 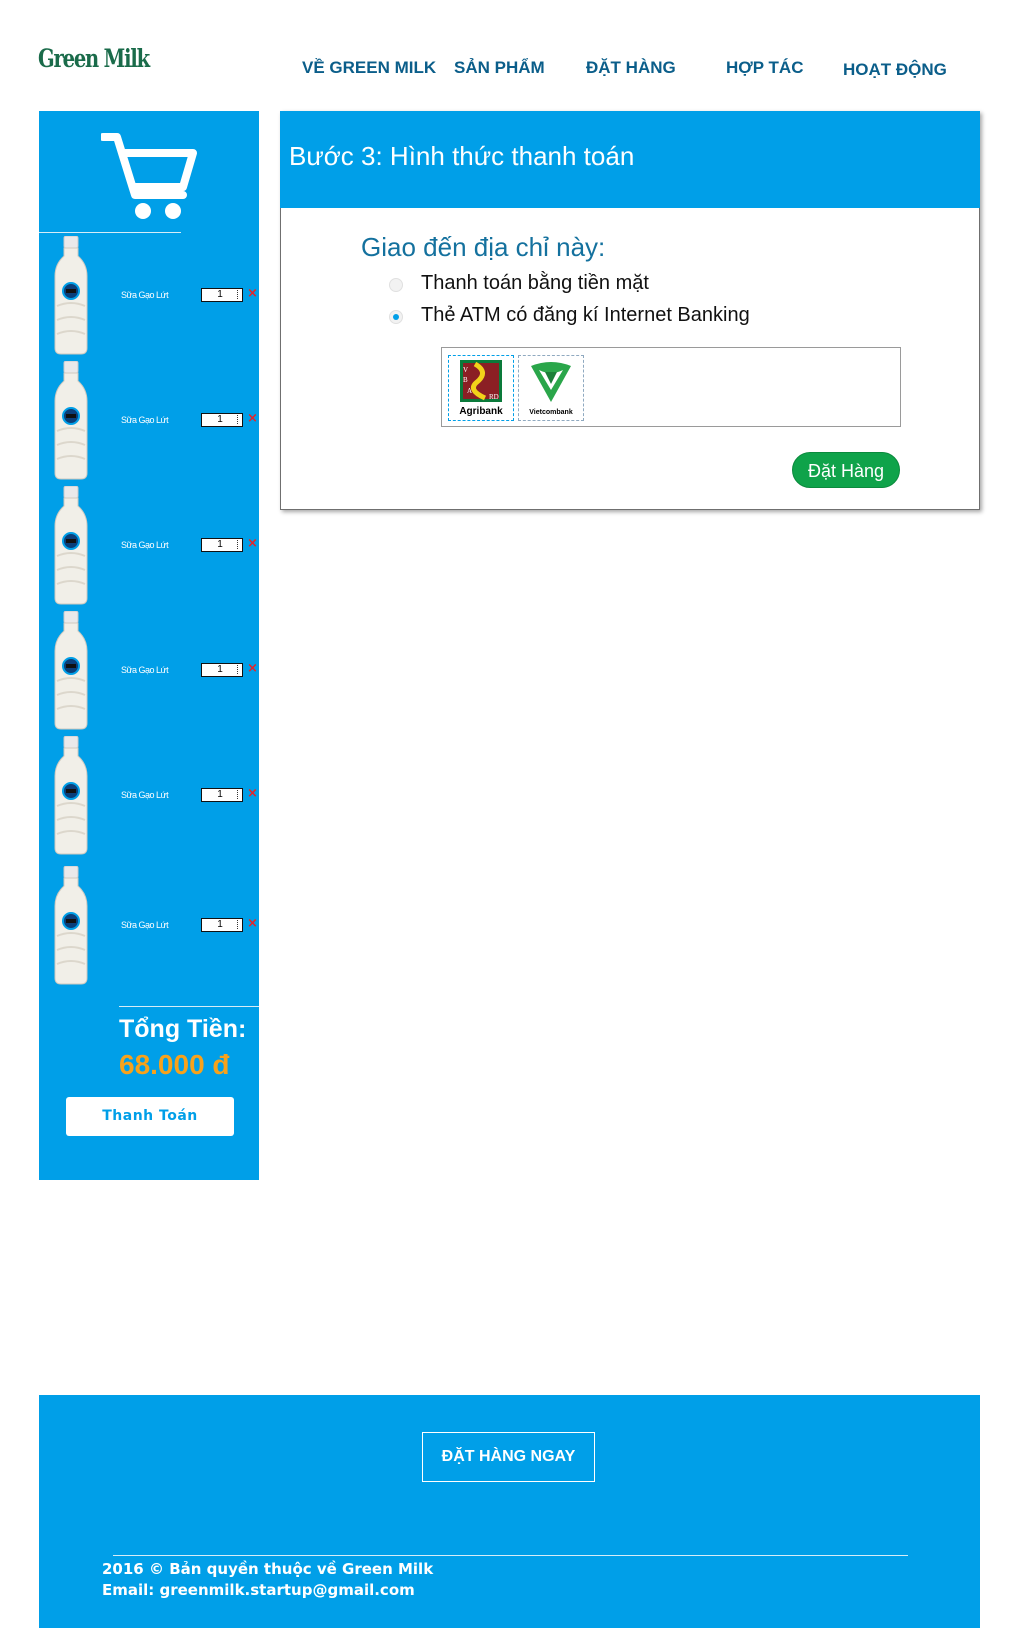 I want to click on panel-header: Bước 3: Hình thức thanh toán, so click(x=630, y=159).